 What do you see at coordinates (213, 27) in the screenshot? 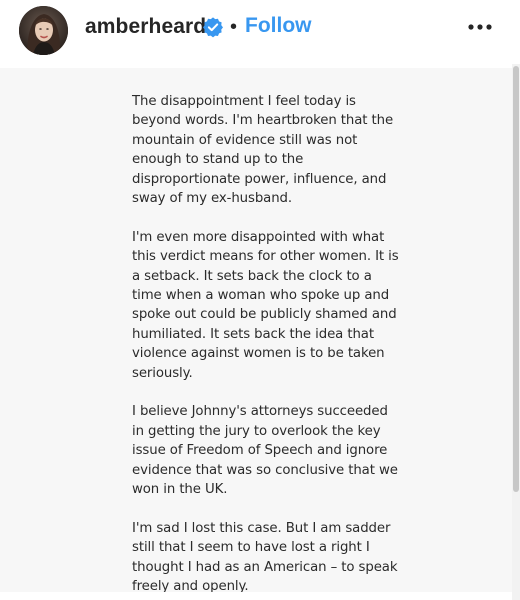
I see `verified-badge-icon` at bounding box center [213, 27].